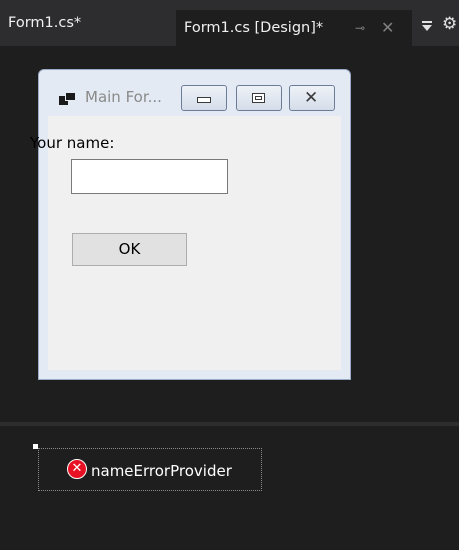 The image size is (459, 550). What do you see at coordinates (77, 469) in the screenshot?
I see `error-icon: ✕` at bounding box center [77, 469].